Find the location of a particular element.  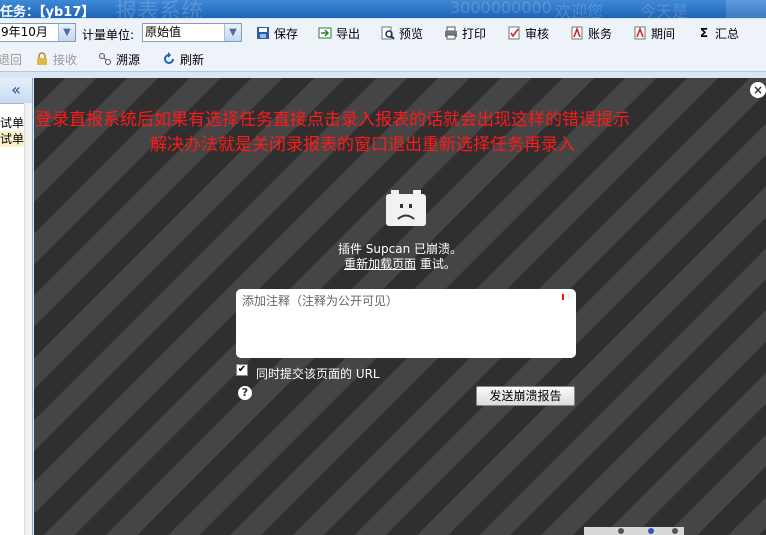

audit-icon is located at coordinates (514, 33).